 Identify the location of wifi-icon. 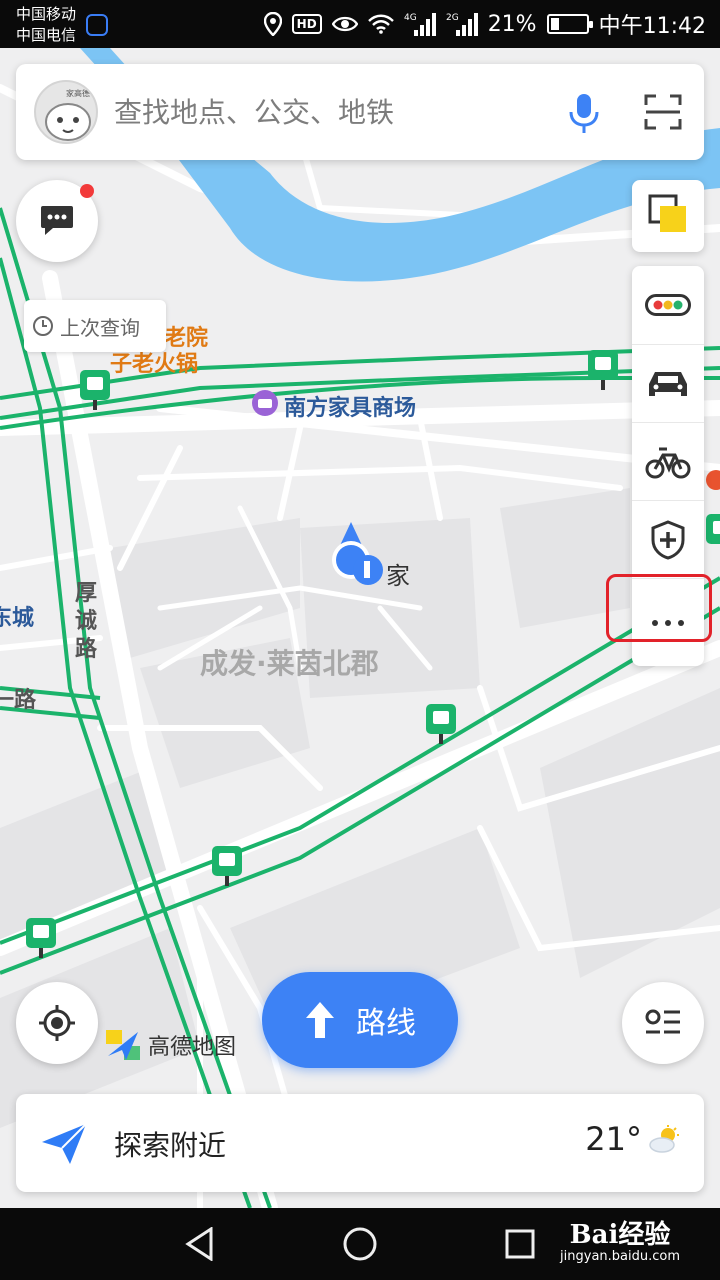
(380, 24).